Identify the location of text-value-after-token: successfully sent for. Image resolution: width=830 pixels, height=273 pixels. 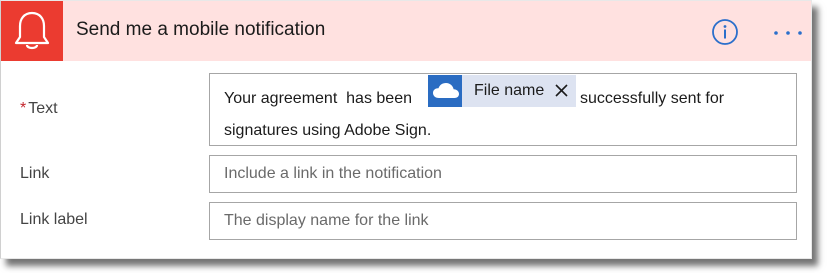
(652, 98).